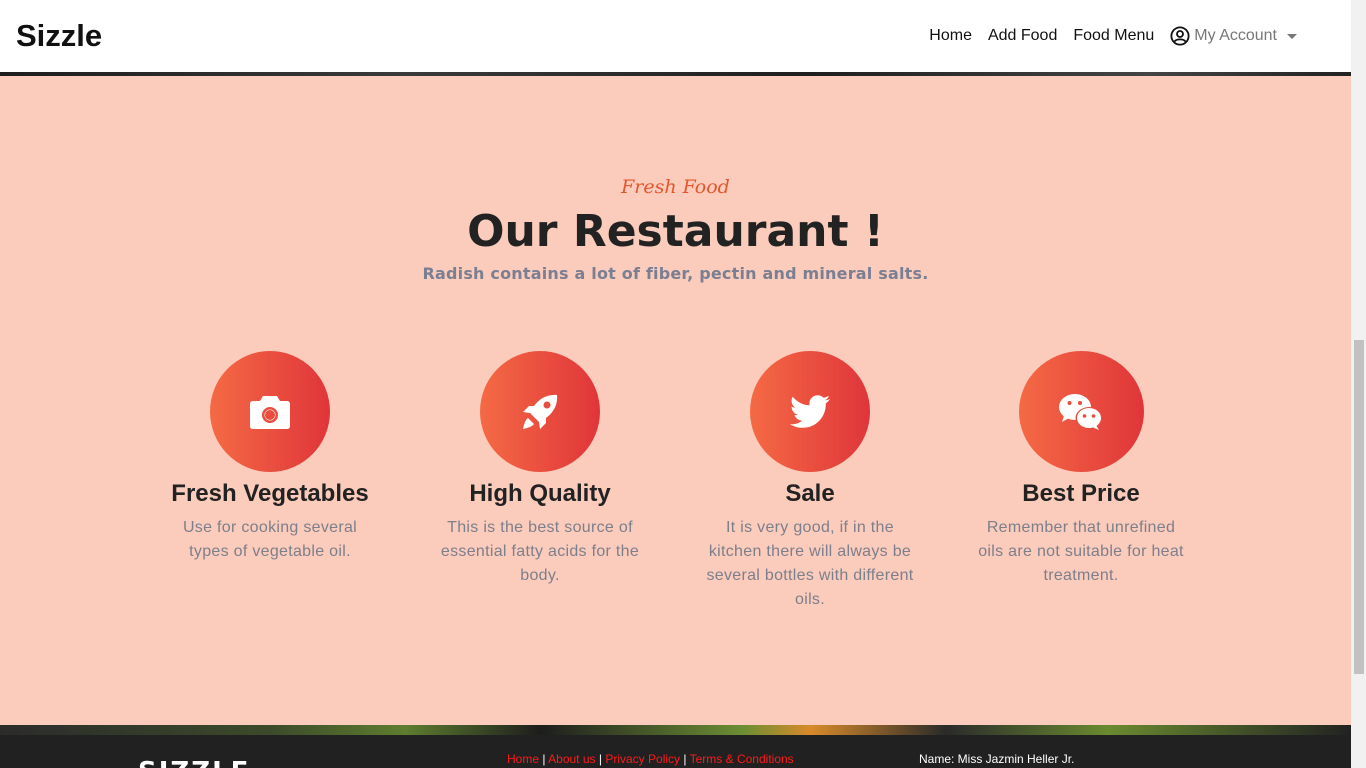  I want to click on footer-link-terms: Terms & Conditions, so click(742, 759).